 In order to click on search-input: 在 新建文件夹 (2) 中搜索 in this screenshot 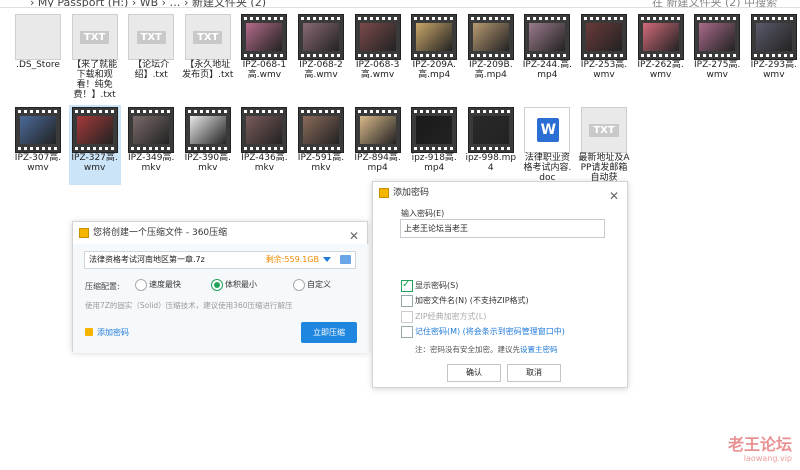, I will do `click(714, 3)`.